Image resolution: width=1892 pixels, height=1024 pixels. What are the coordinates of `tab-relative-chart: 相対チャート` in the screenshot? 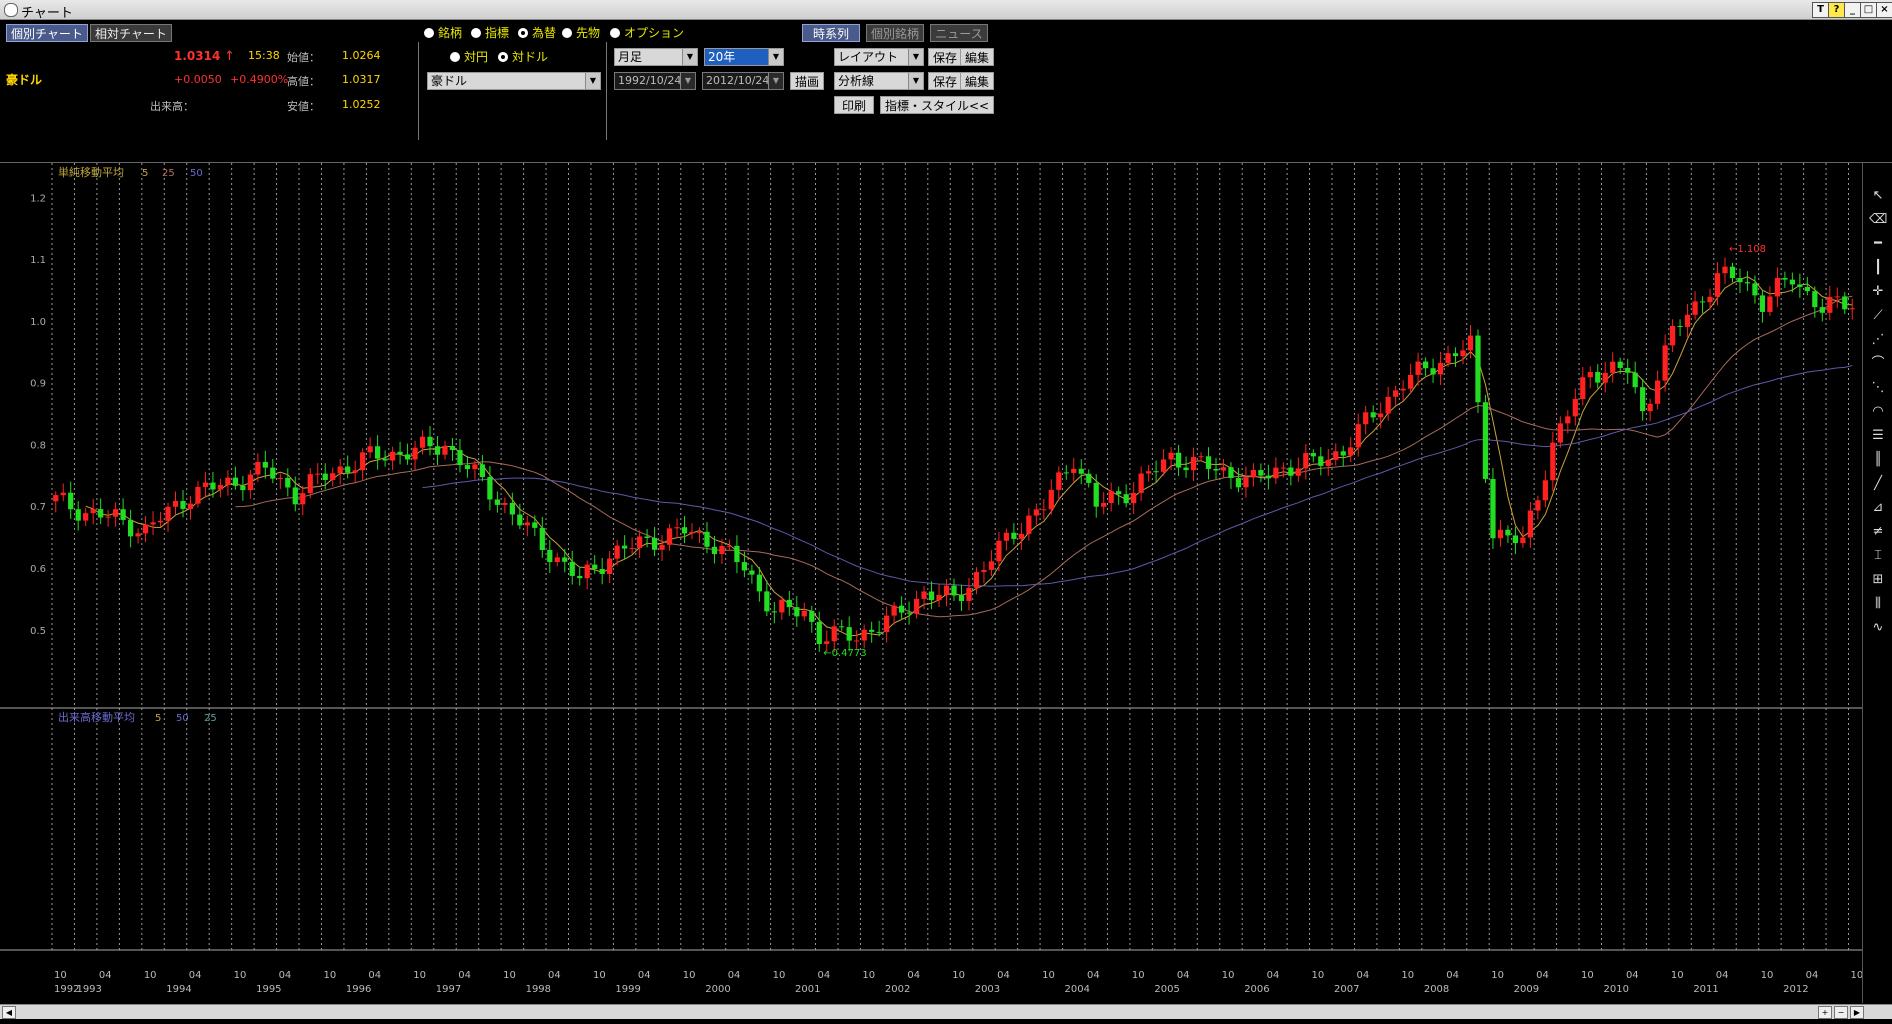 It's located at (131, 33).